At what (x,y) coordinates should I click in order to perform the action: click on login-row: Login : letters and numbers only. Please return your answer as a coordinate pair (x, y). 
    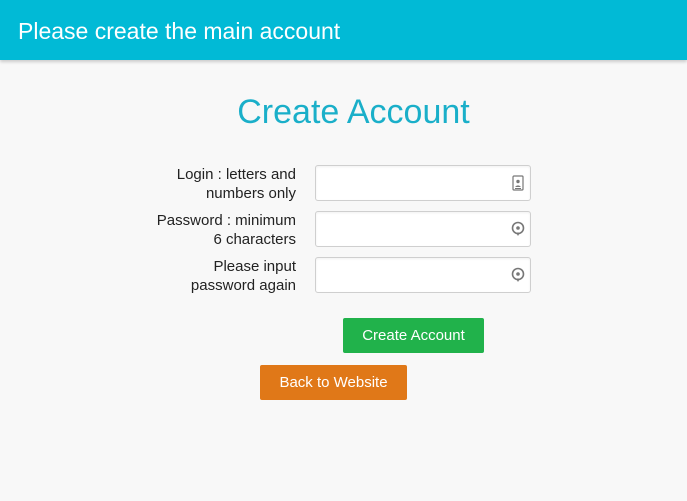
    Looking at the image, I should click on (343, 188).